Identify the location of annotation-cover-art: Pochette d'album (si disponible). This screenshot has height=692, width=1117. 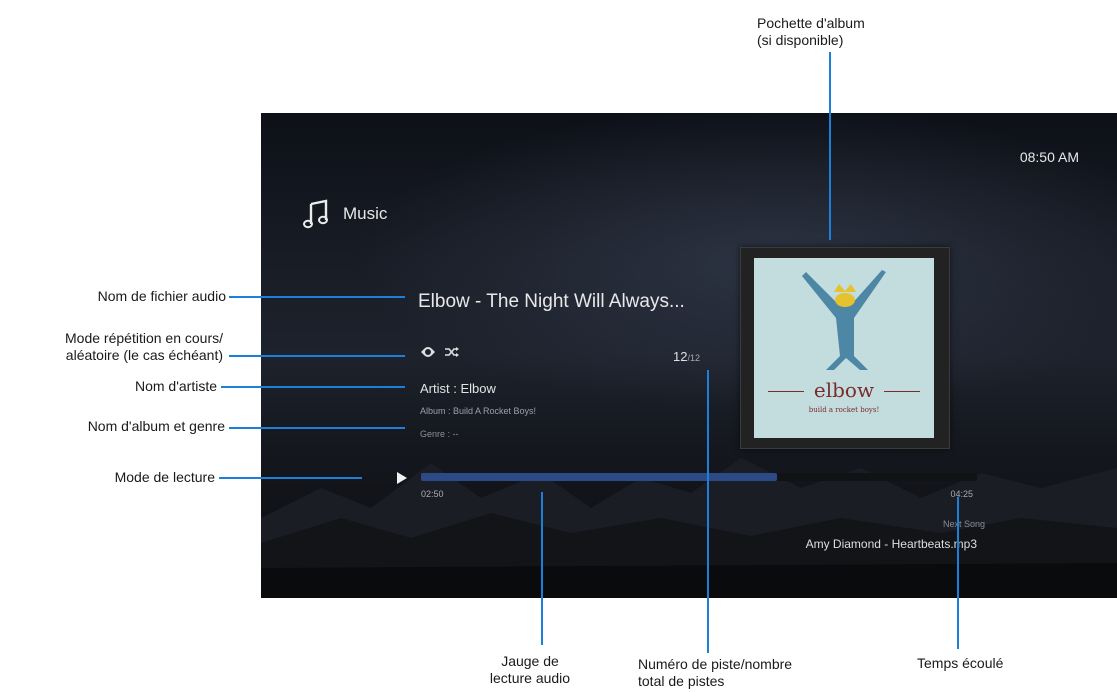
(811, 31).